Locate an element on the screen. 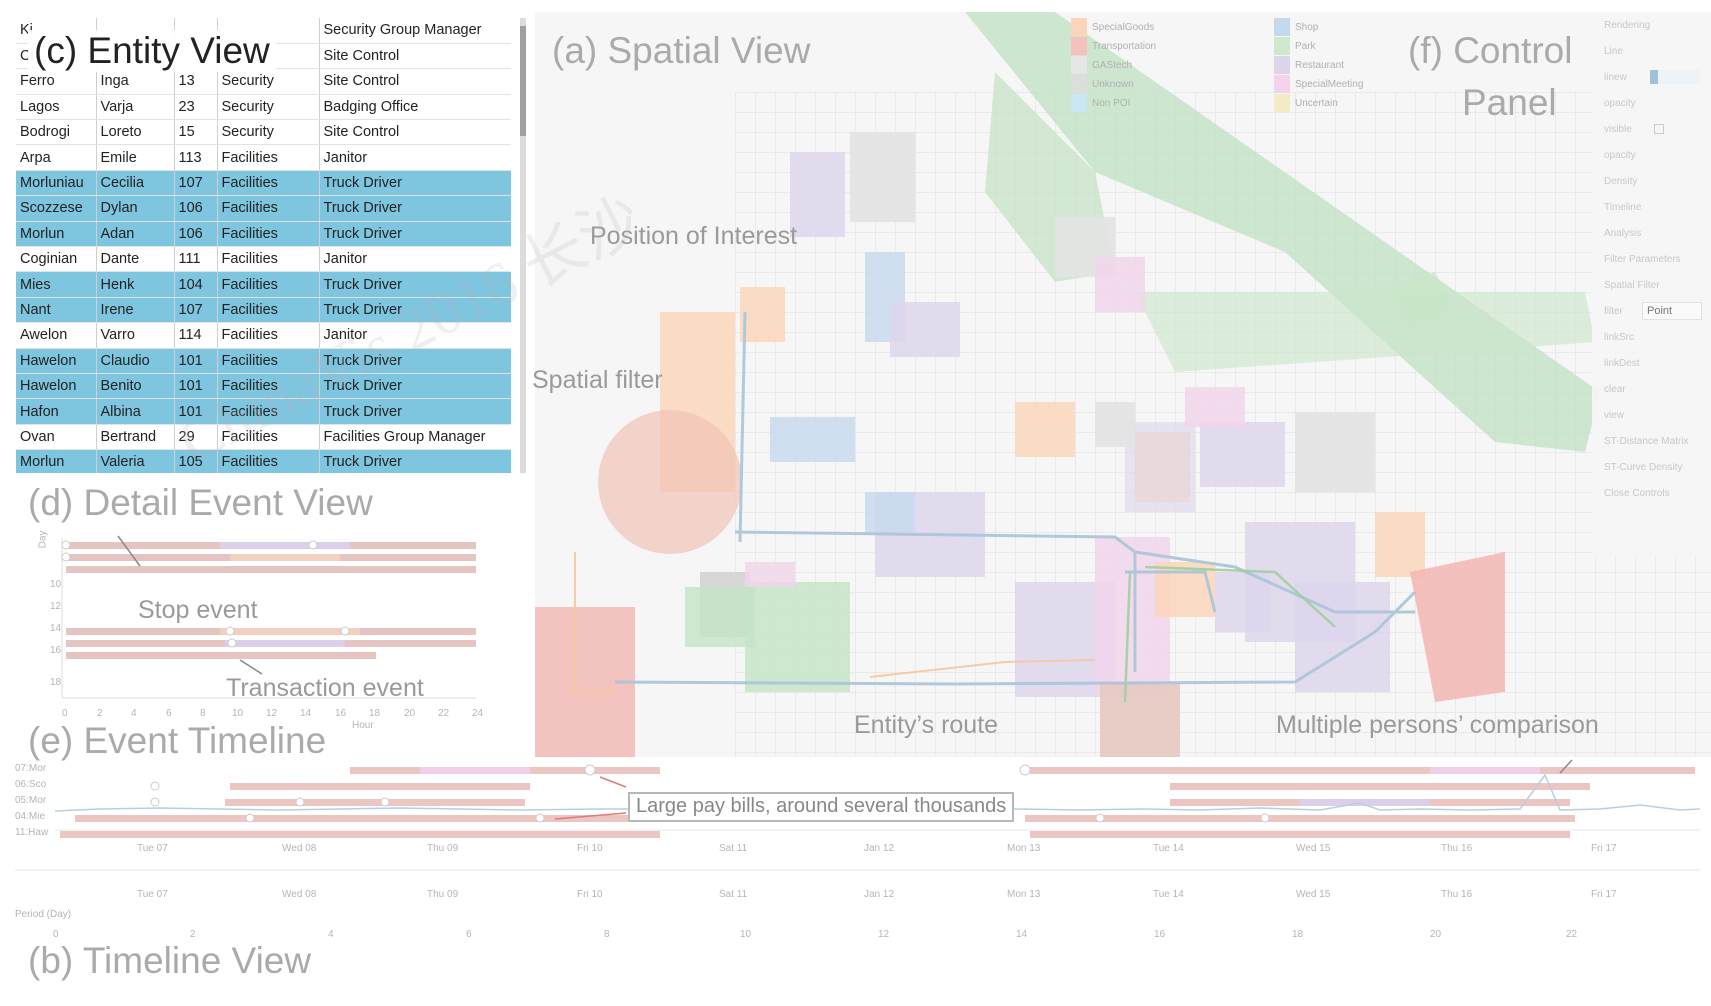 The width and height of the screenshot is (1711, 1006). day-tick: Wed 08 is located at coordinates (299, 848).